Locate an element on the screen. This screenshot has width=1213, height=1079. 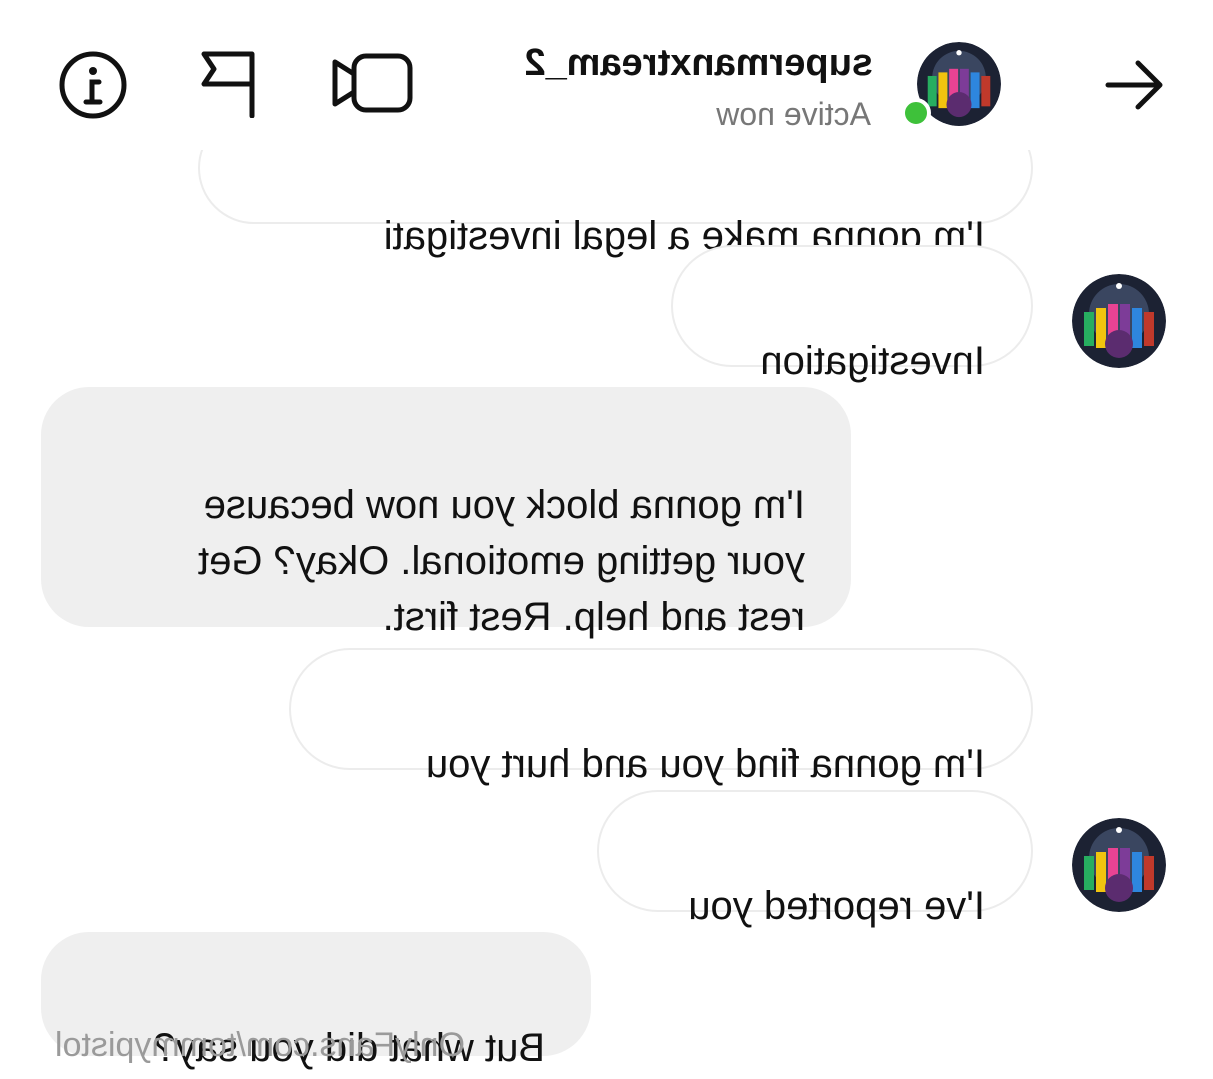
flag-icon is located at coordinates (228, 85).